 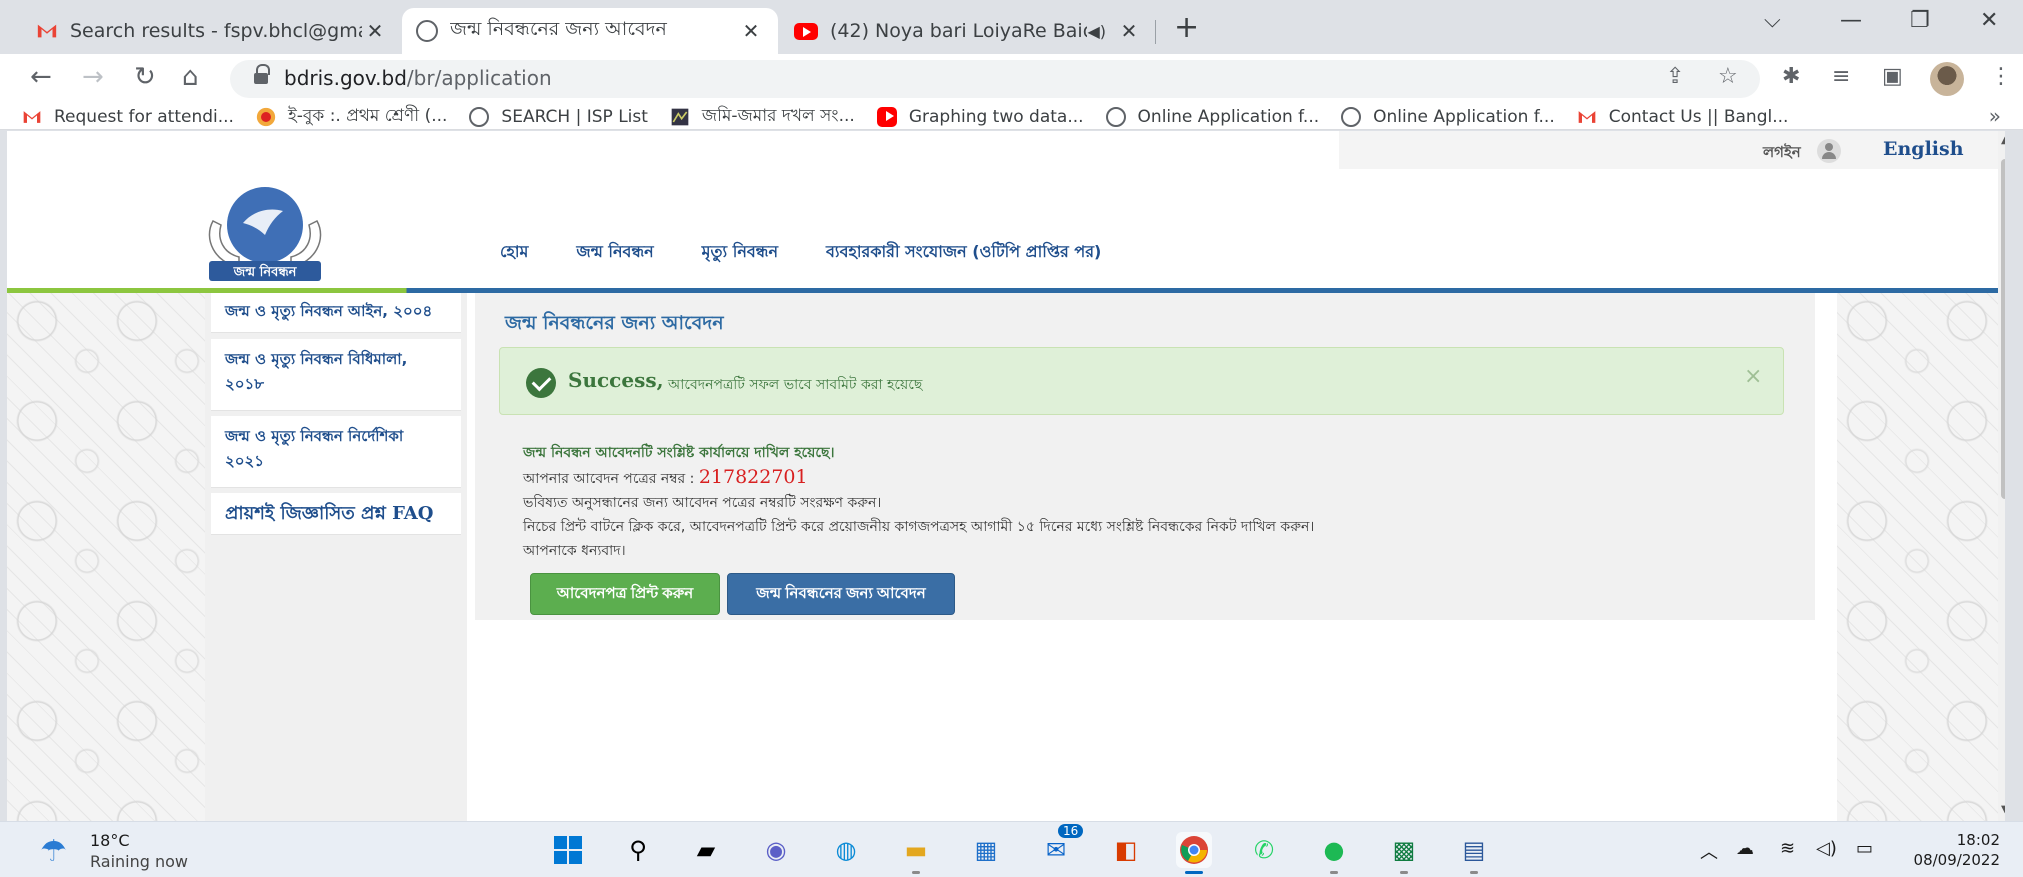 What do you see at coordinates (1096, 31) in the screenshot?
I see `audio-playing-icon: ◀)` at bounding box center [1096, 31].